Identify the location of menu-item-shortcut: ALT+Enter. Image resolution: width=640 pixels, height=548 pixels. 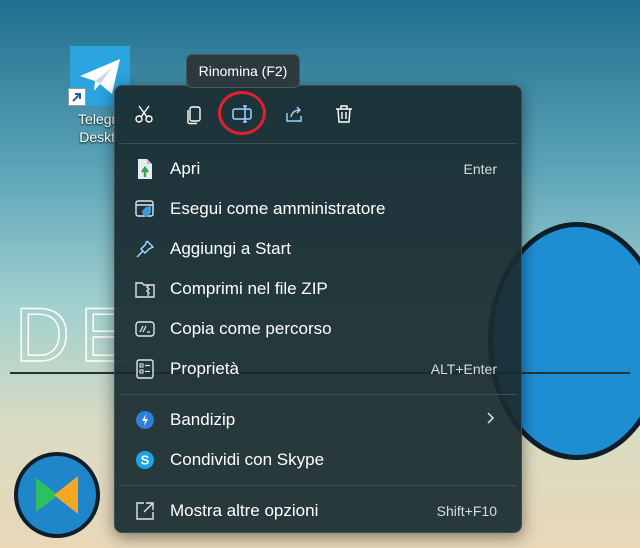
(463, 369).